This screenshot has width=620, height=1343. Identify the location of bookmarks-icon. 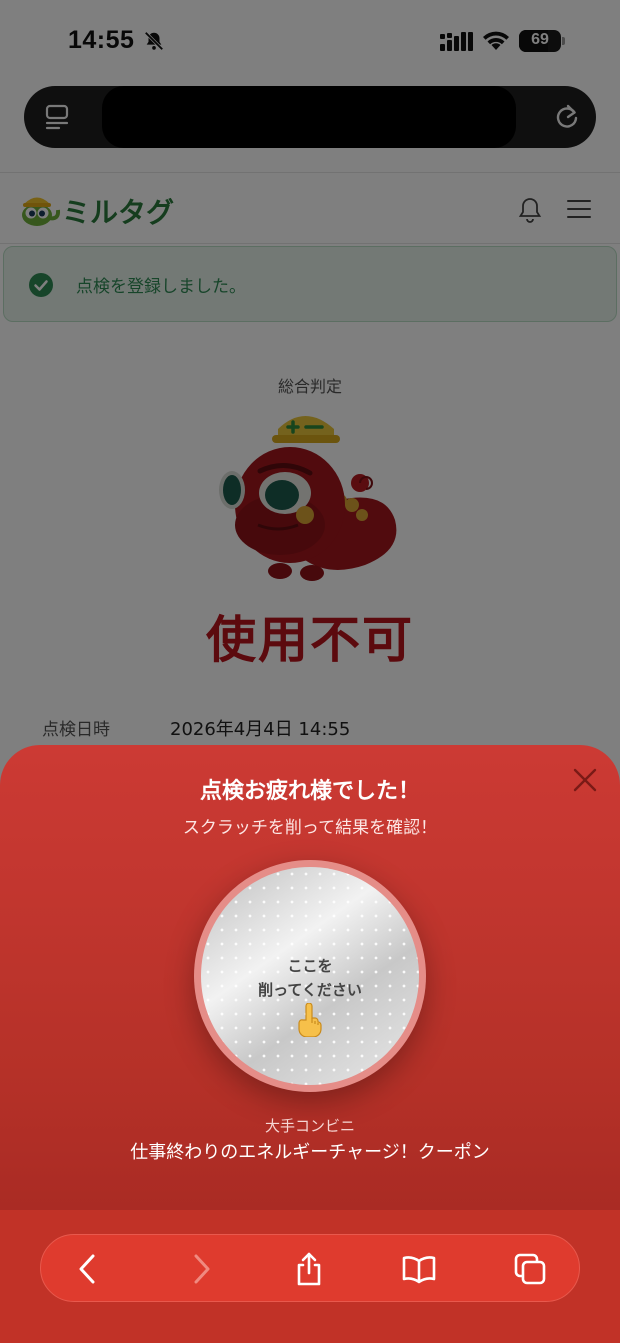
(419, 1269).